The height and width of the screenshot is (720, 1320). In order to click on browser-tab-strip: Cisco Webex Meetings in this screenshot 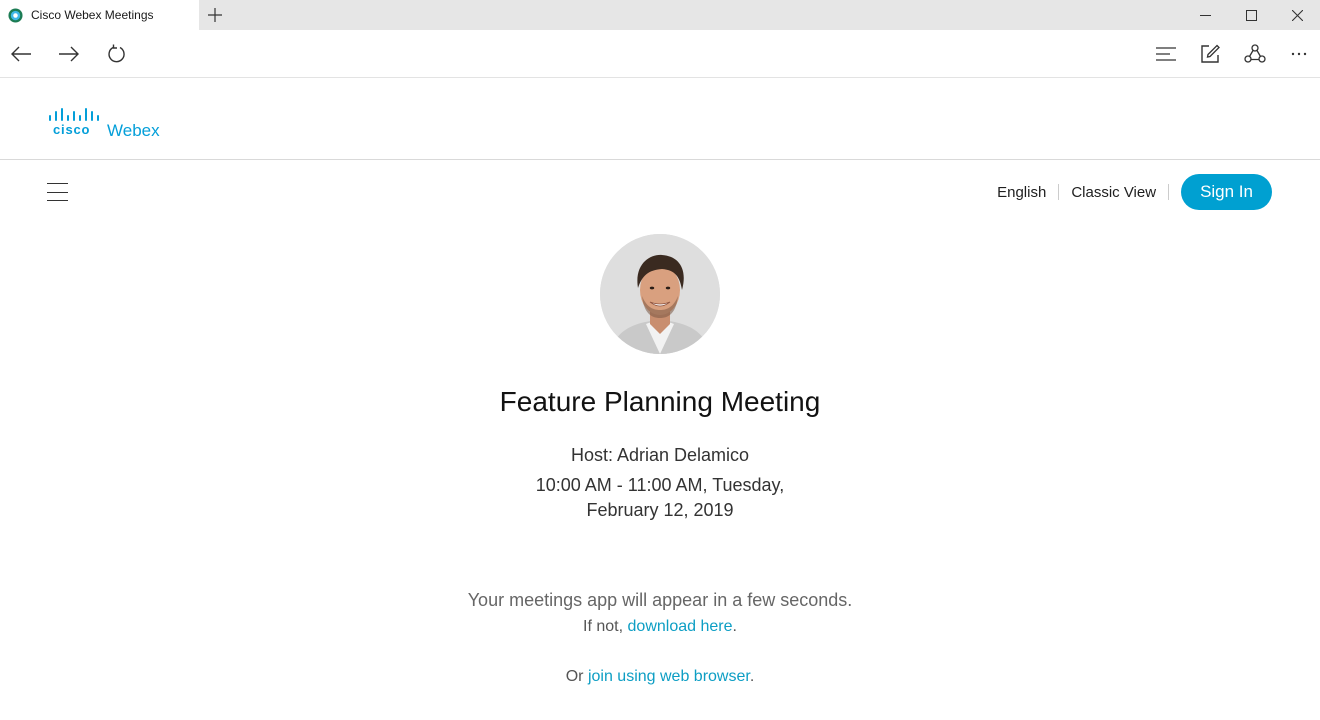, I will do `click(660, 15)`.